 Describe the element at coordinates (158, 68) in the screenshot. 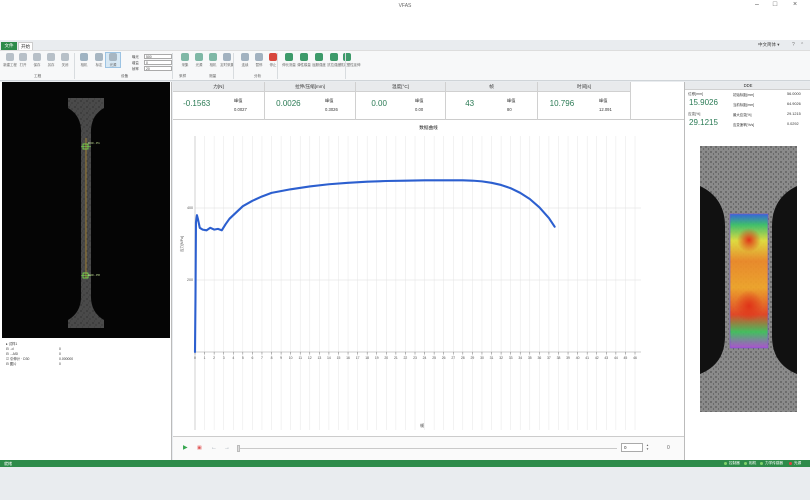

I see `framerate-input: 20` at that location.